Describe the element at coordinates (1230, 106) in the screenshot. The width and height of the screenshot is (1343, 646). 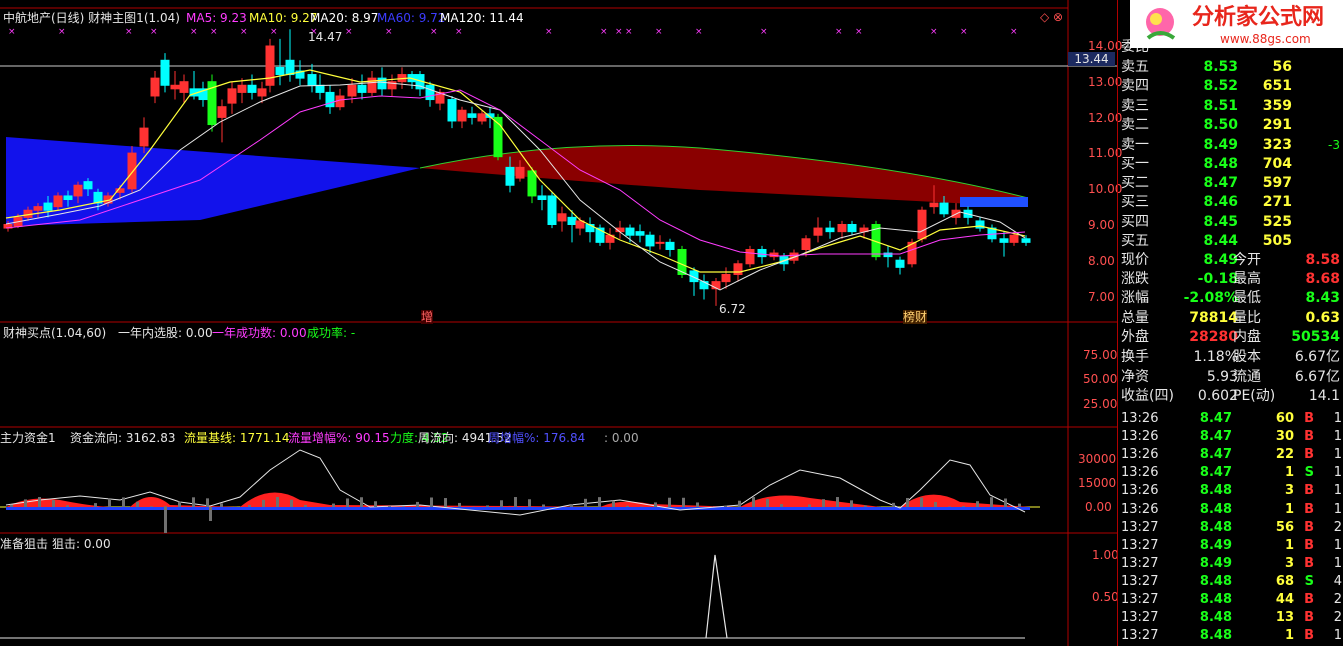
I see `ask-row-3: 卖三 8.51 359` at that location.